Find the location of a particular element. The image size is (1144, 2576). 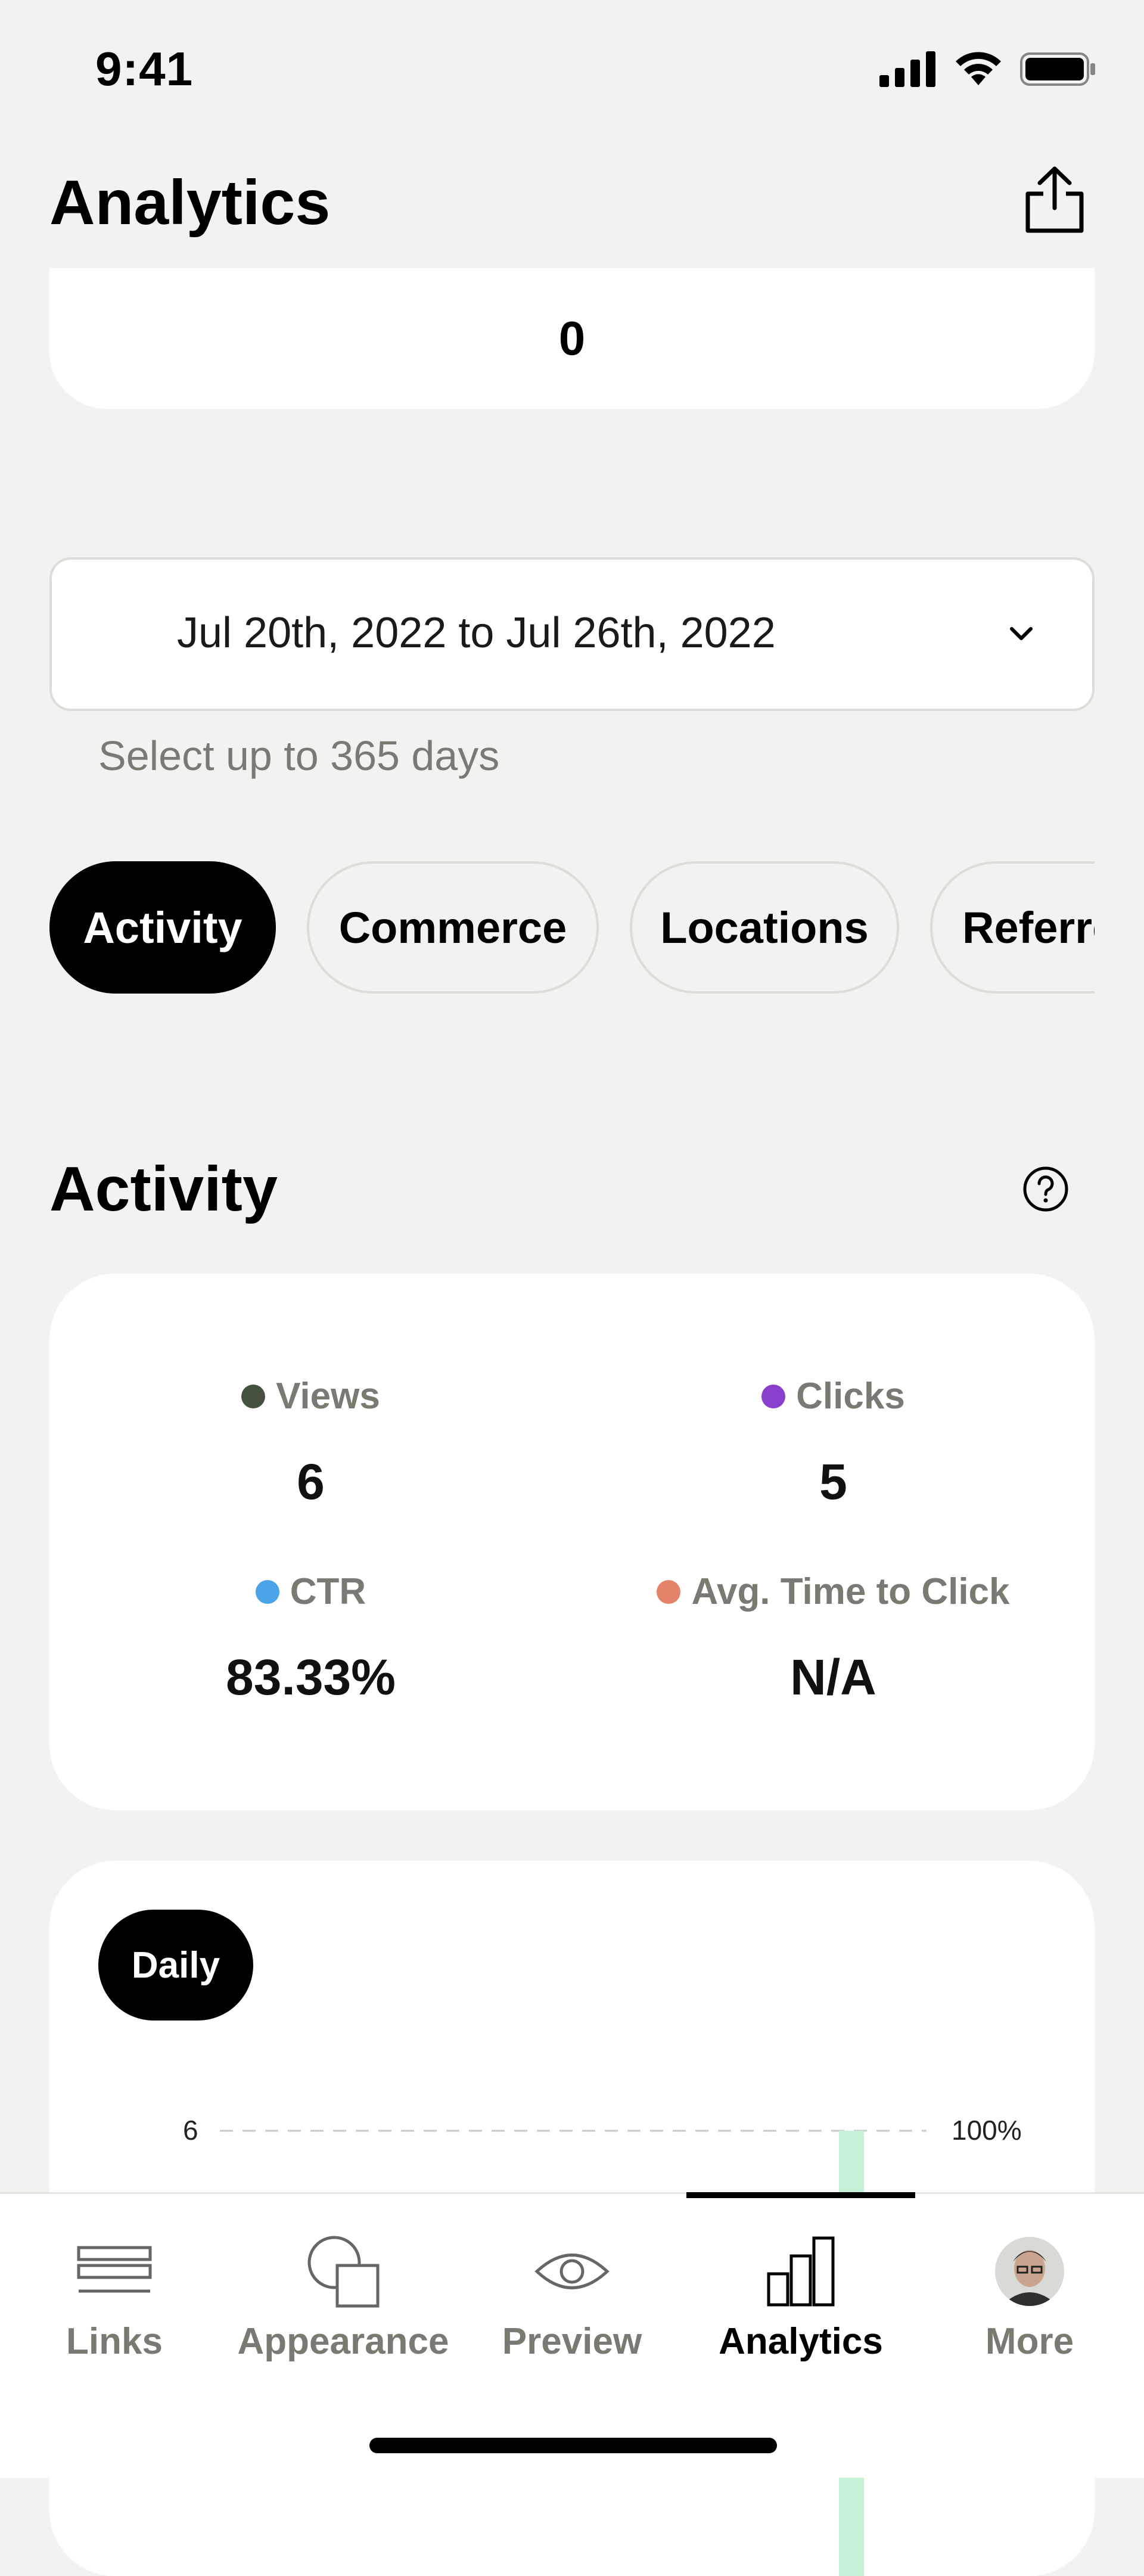

share-icon is located at coordinates (1054, 200).